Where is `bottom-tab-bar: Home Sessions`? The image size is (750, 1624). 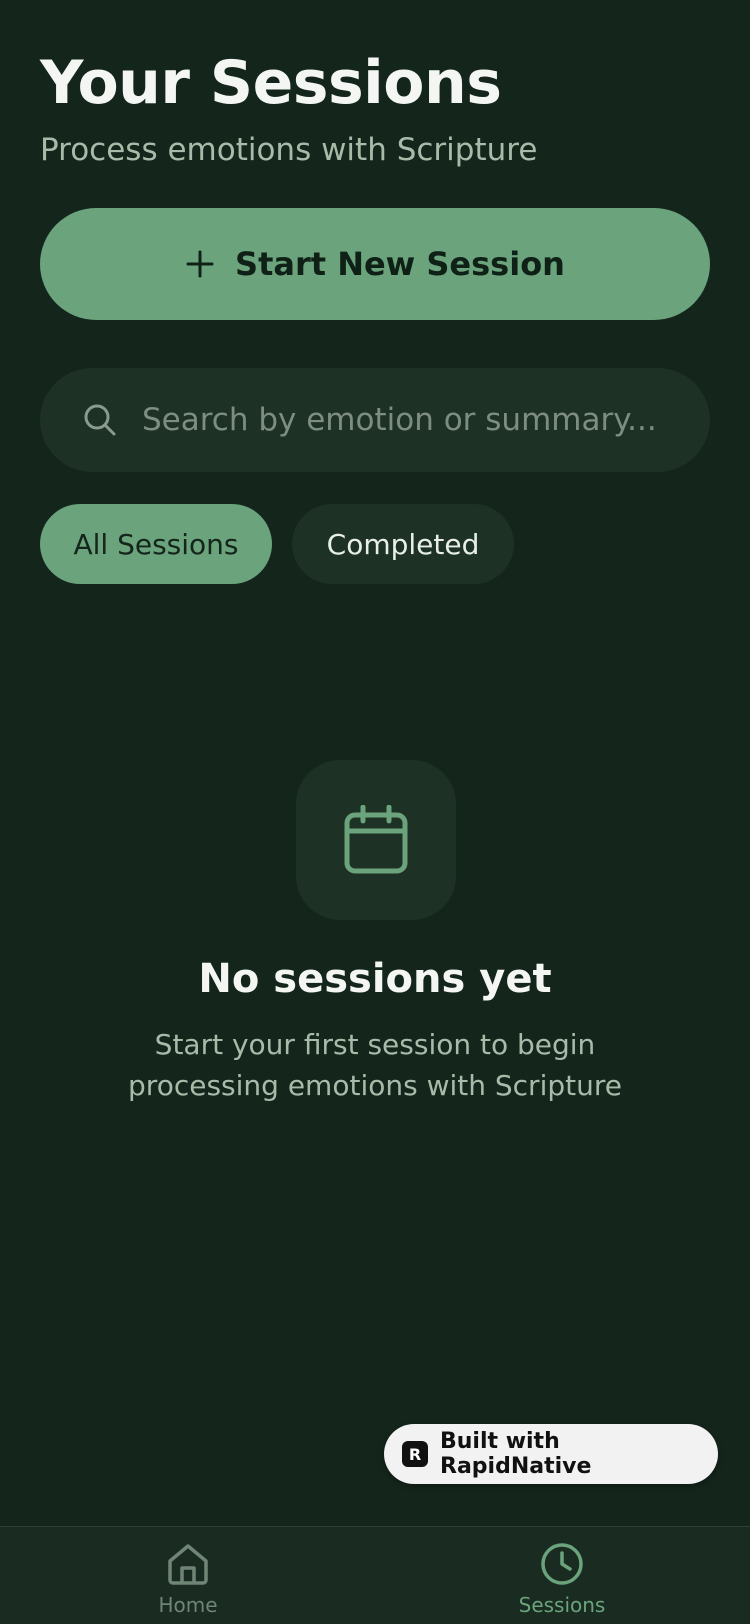 bottom-tab-bar: Home Sessions is located at coordinates (375, 1575).